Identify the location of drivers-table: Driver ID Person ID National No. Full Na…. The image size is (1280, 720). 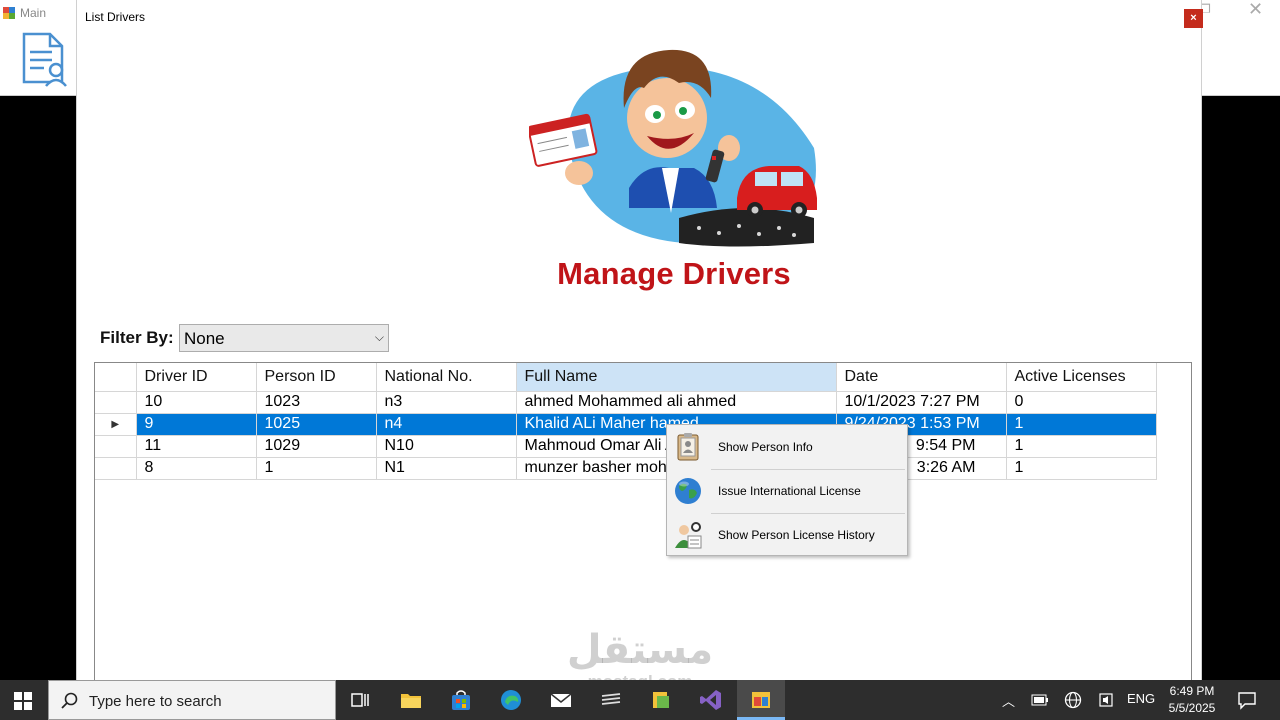
(626, 421).